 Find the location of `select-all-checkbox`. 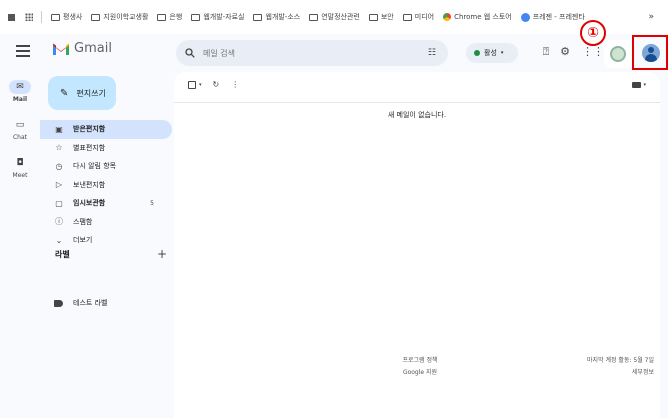

select-all-checkbox is located at coordinates (192, 84).